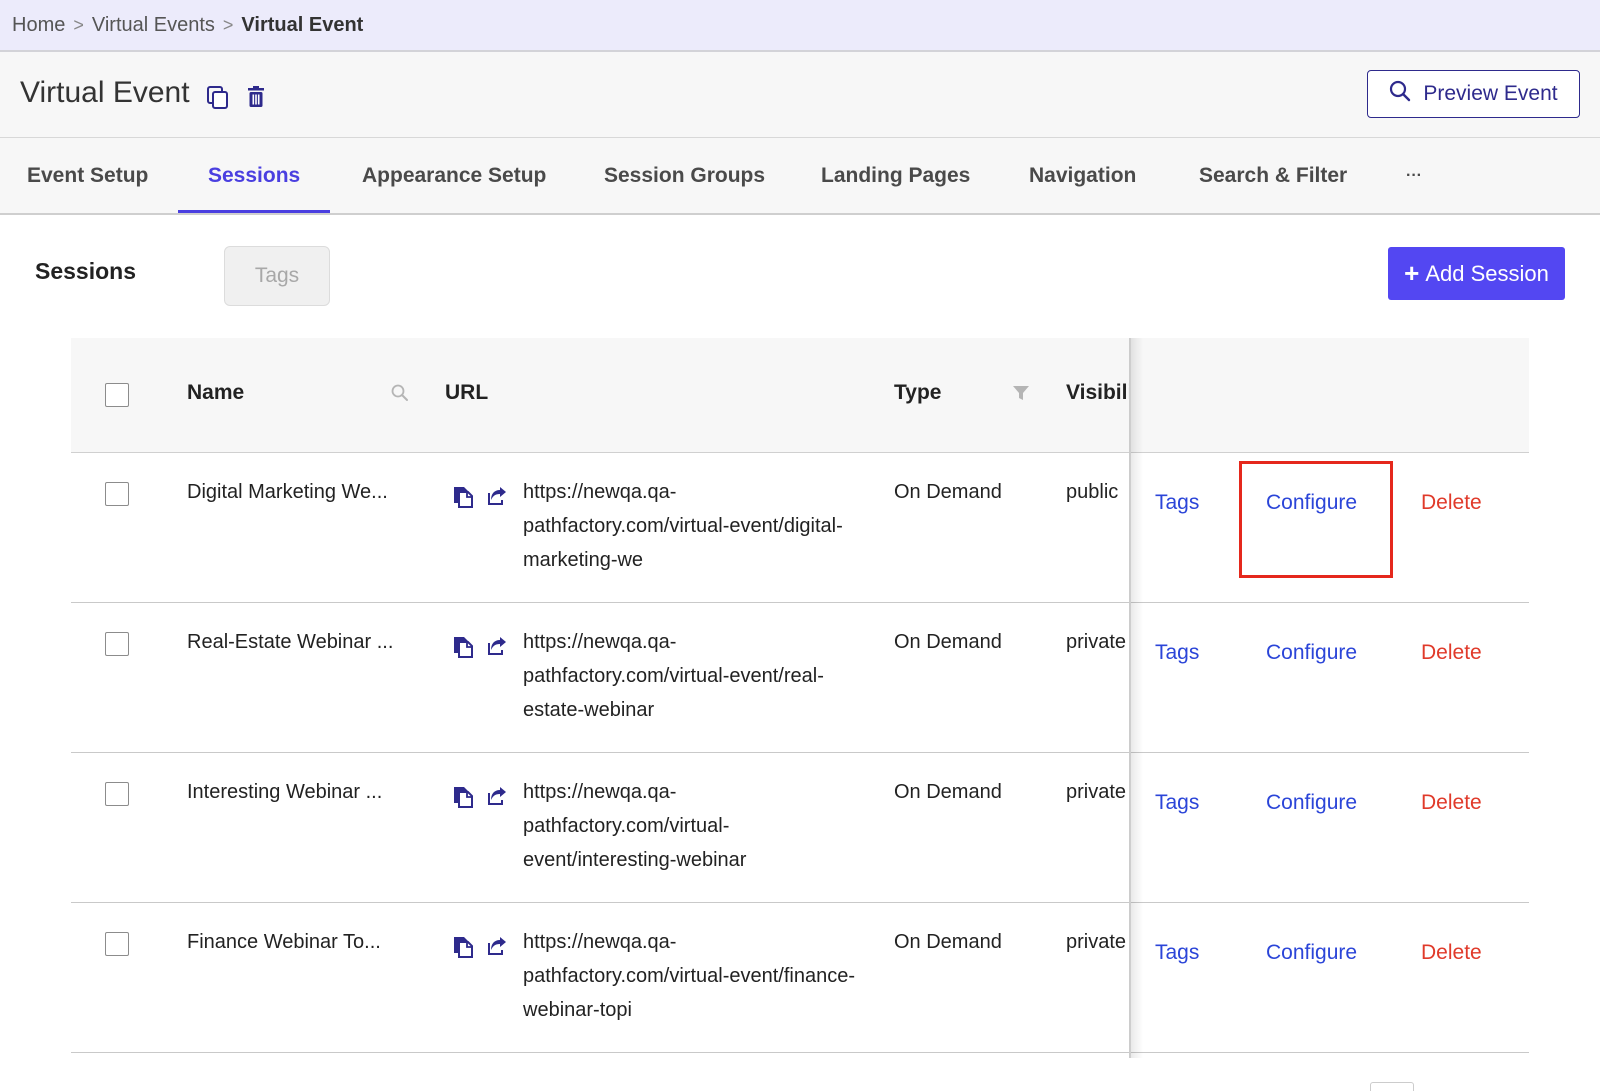  I want to click on tab-navigation: Navigation, so click(1082, 175).